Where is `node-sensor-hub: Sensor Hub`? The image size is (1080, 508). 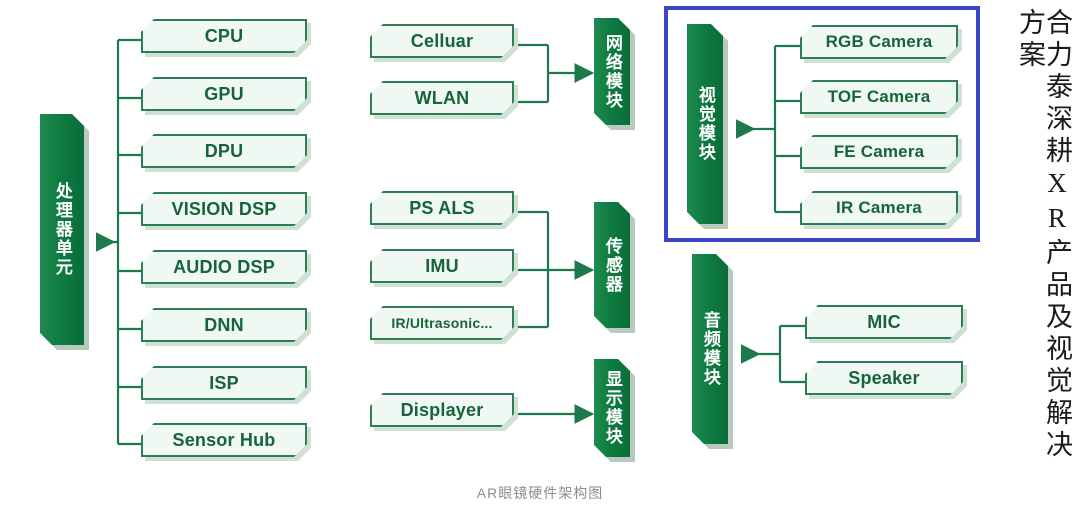
node-sensor-hub: Sensor Hub is located at coordinates (224, 440).